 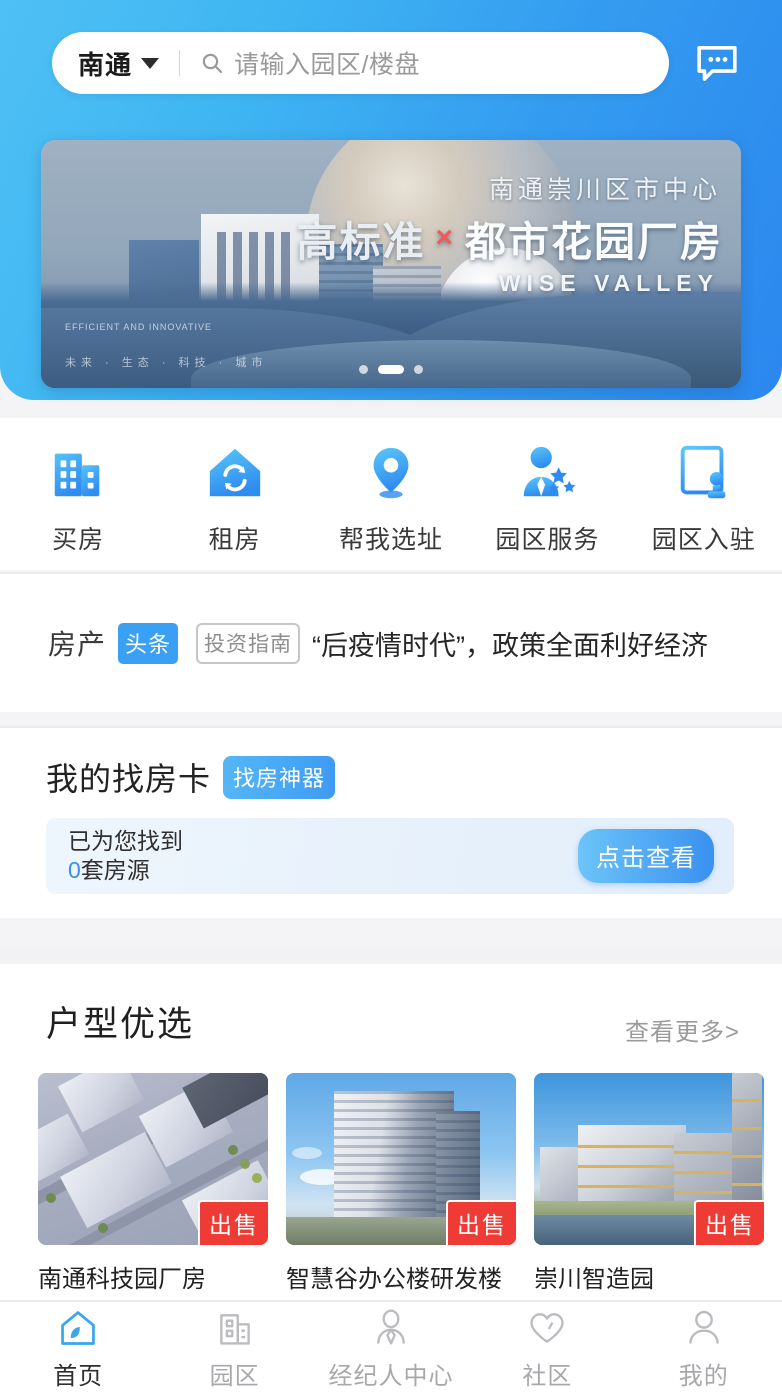 What do you see at coordinates (78, 1376) in the screenshot?
I see `tab-label: 首页` at bounding box center [78, 1376].